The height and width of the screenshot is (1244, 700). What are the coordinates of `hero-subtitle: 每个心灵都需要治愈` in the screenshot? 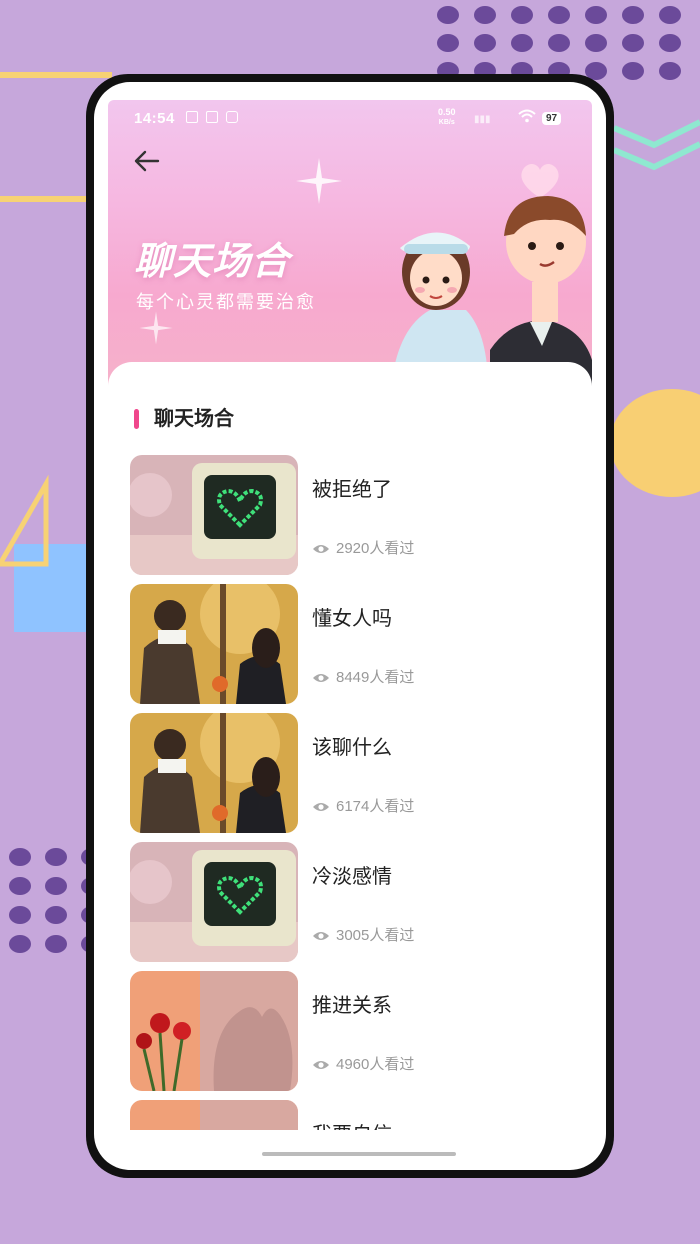 It's located at (226, 302).